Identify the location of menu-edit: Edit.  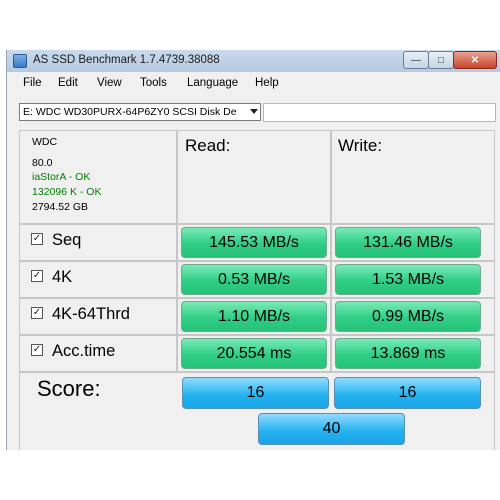
(68, 83).